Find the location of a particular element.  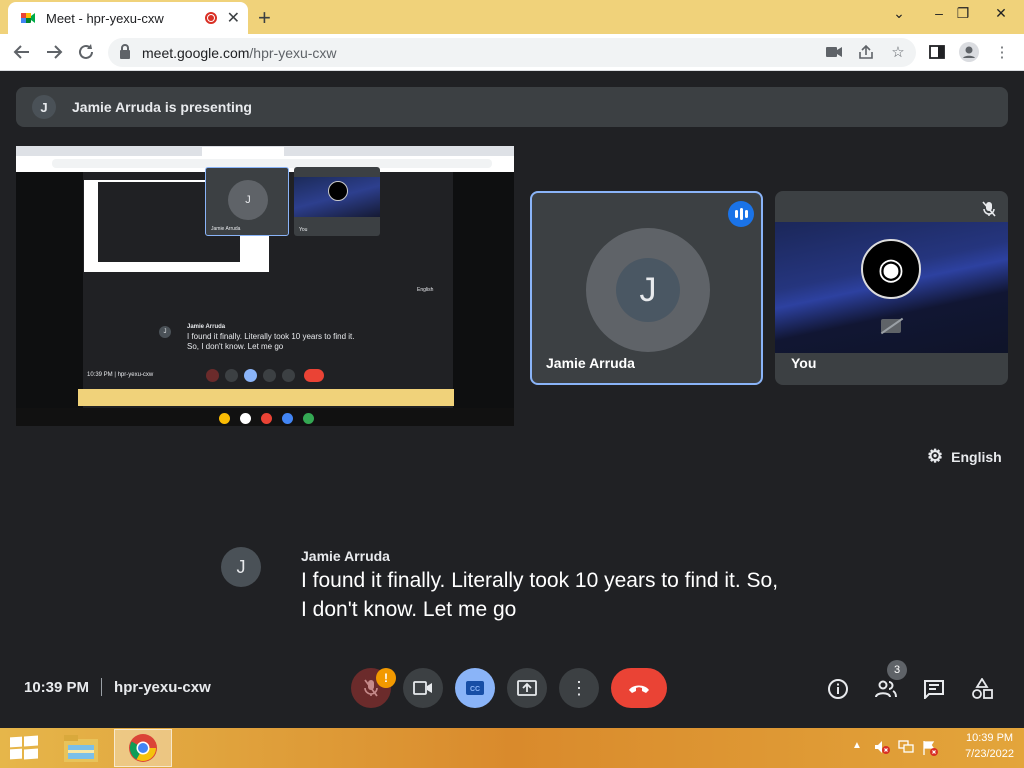

shared-present-button is located at coordinates (269, 375).